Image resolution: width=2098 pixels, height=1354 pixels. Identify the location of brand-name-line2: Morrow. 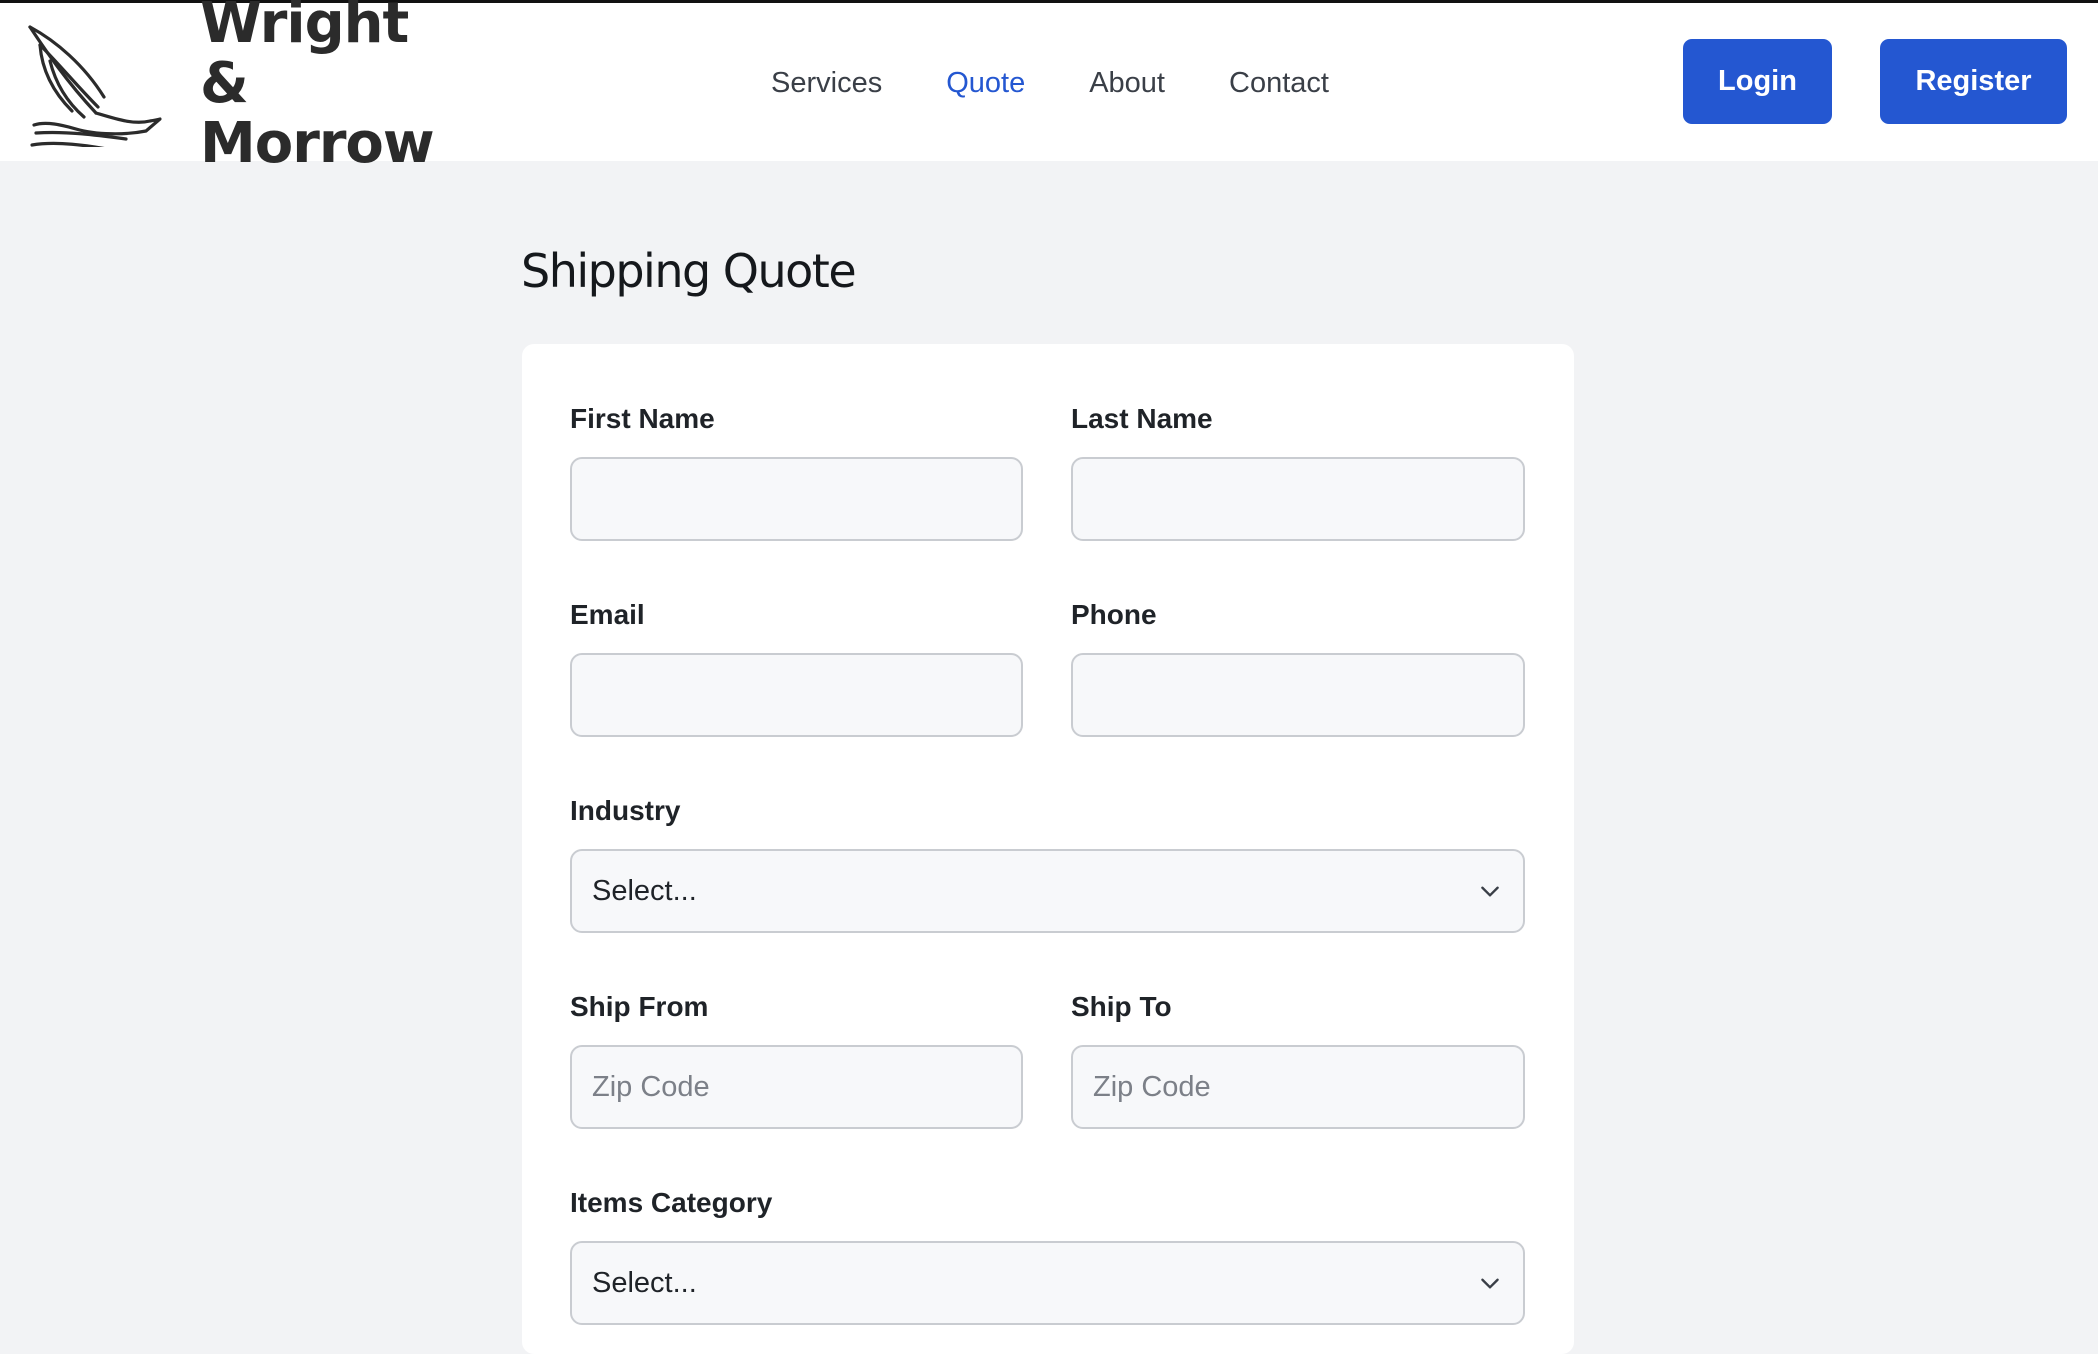
(317, 143).